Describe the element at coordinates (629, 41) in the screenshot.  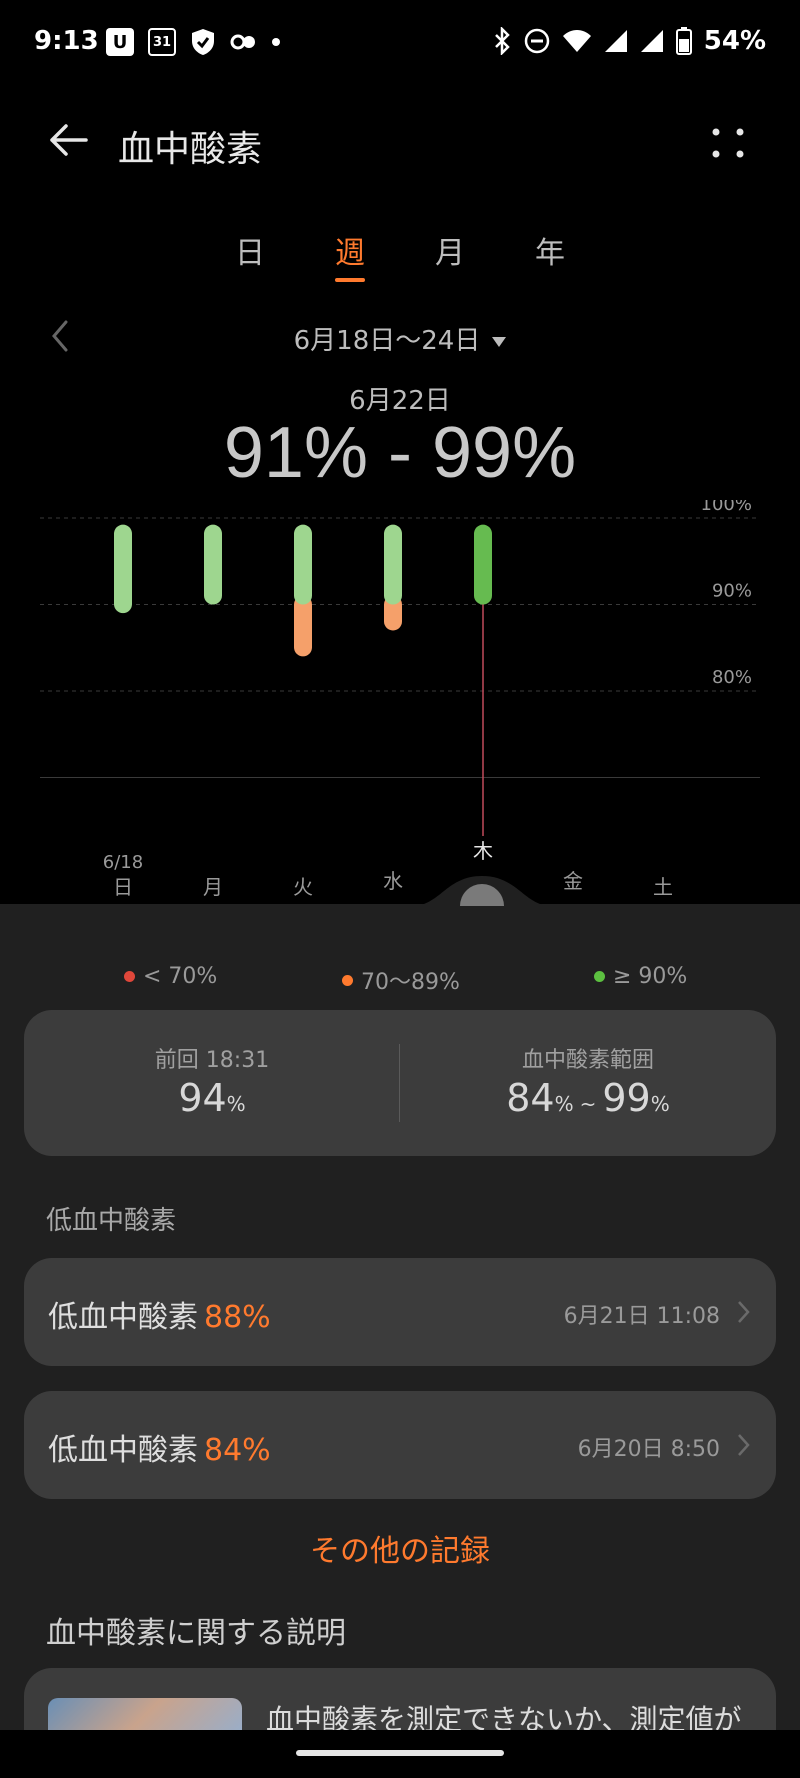
I see `system-icons: 54%` at that location.